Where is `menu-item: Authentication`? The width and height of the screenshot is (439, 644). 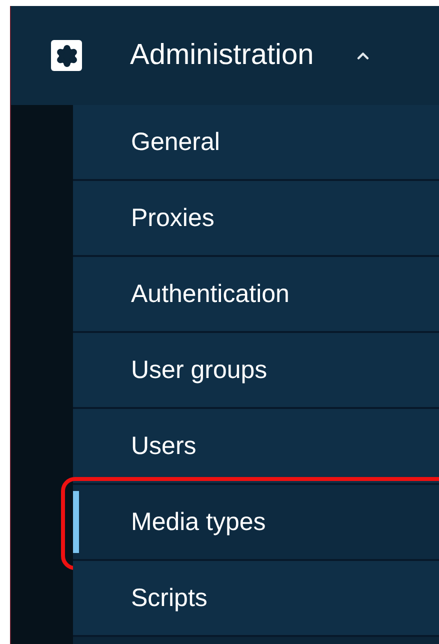 menu-item: Authentication is located at coordinates (256, 295).